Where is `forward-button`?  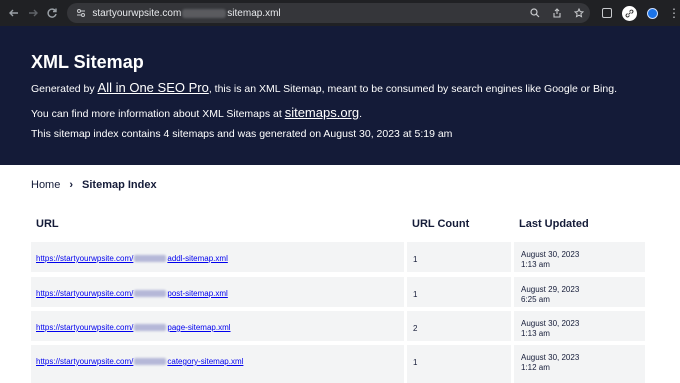 forward-button is located at coordinates (32, 13).